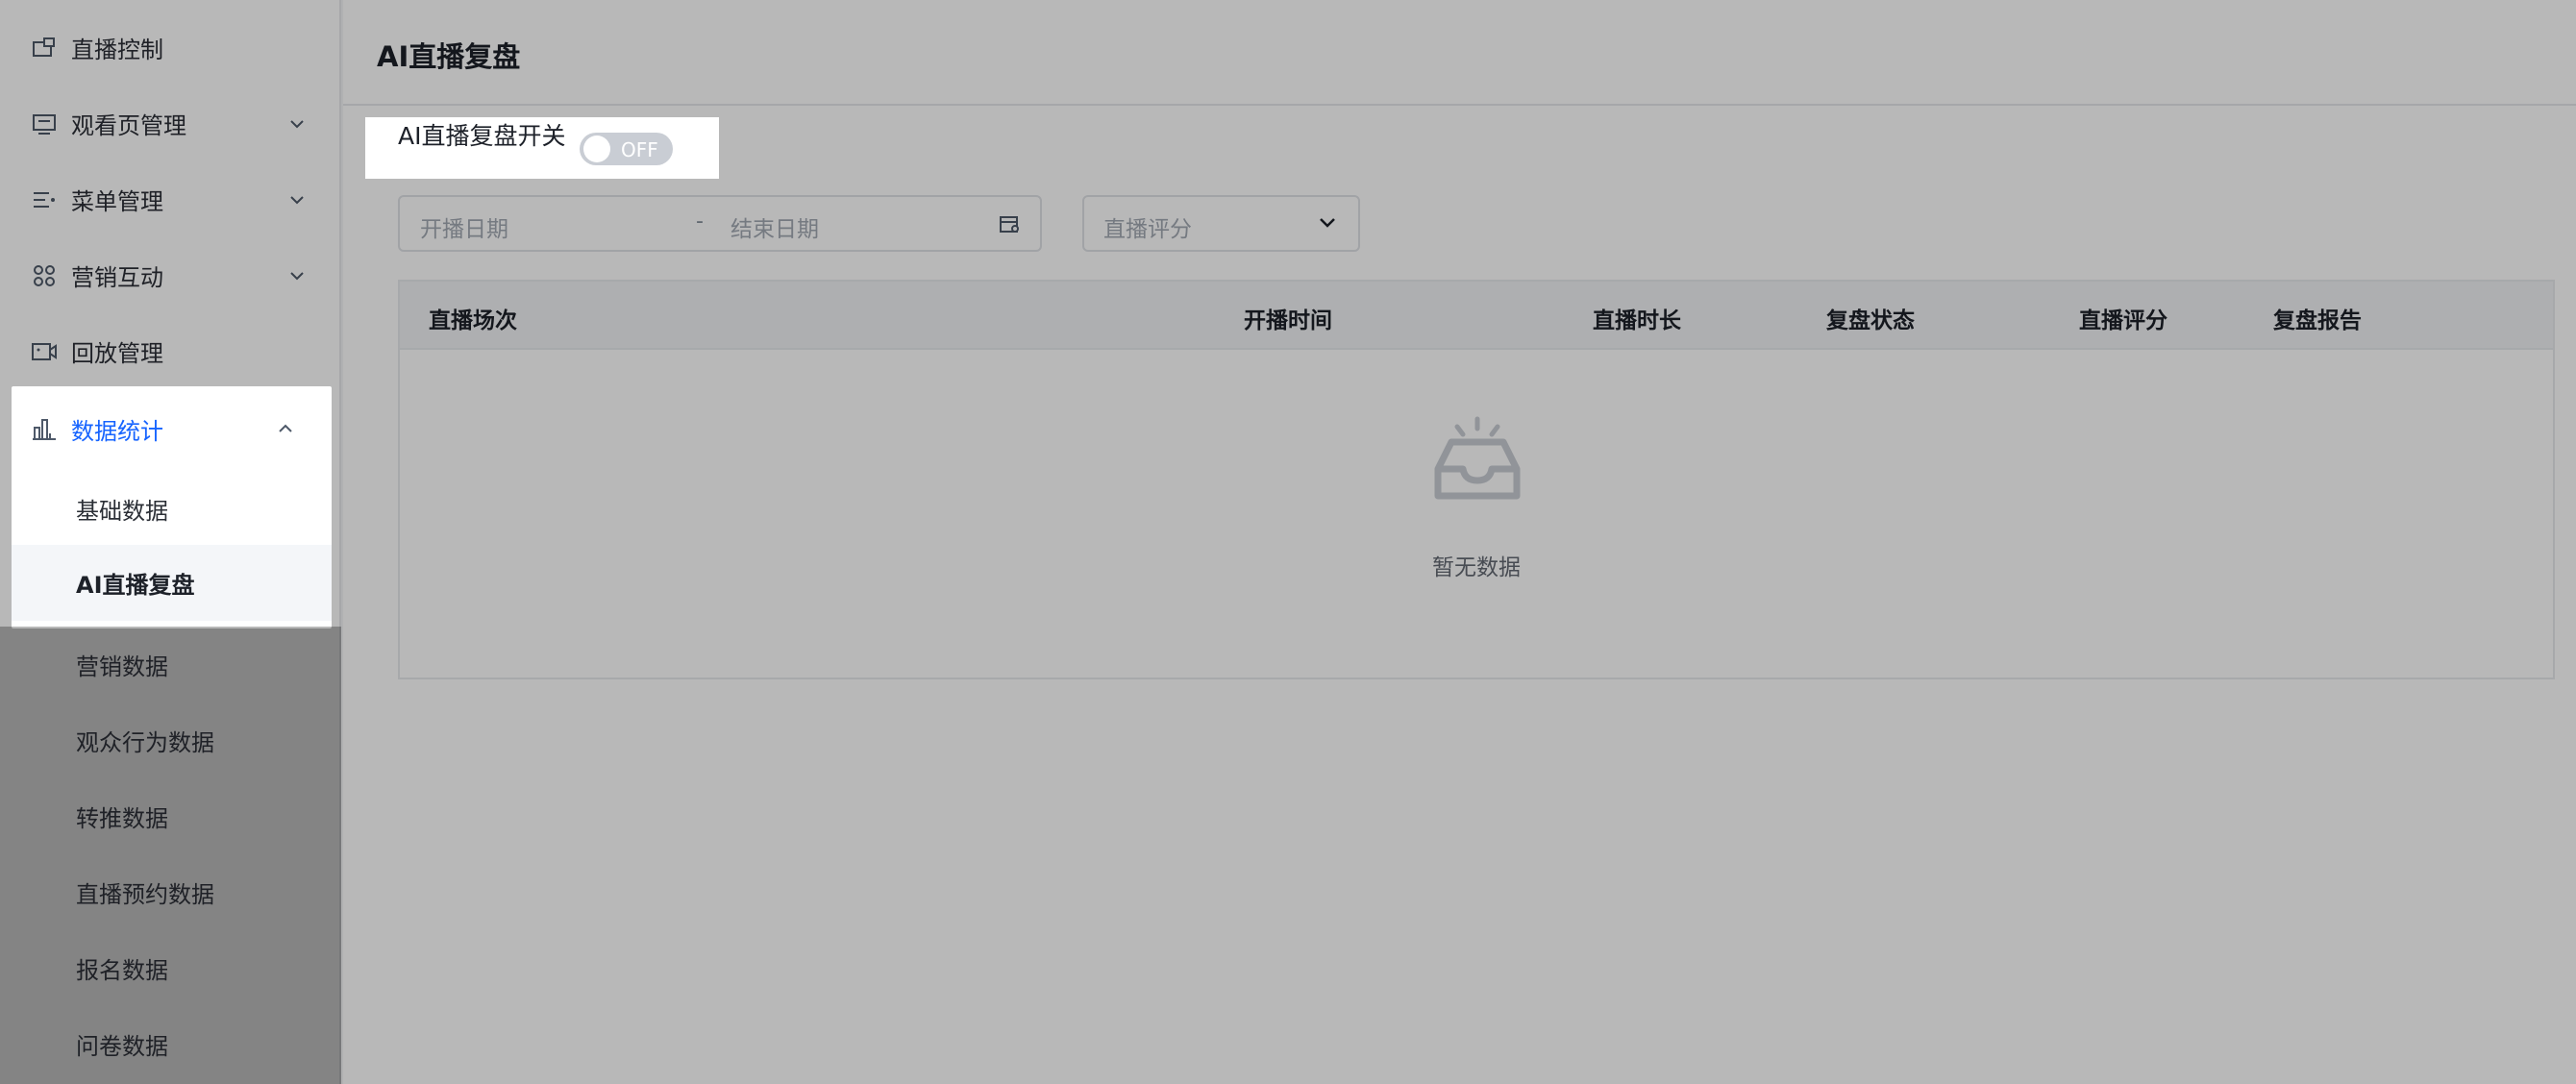  I want to click on sidebar-subitem-basic-data: 基础数据, so click(172, 509).